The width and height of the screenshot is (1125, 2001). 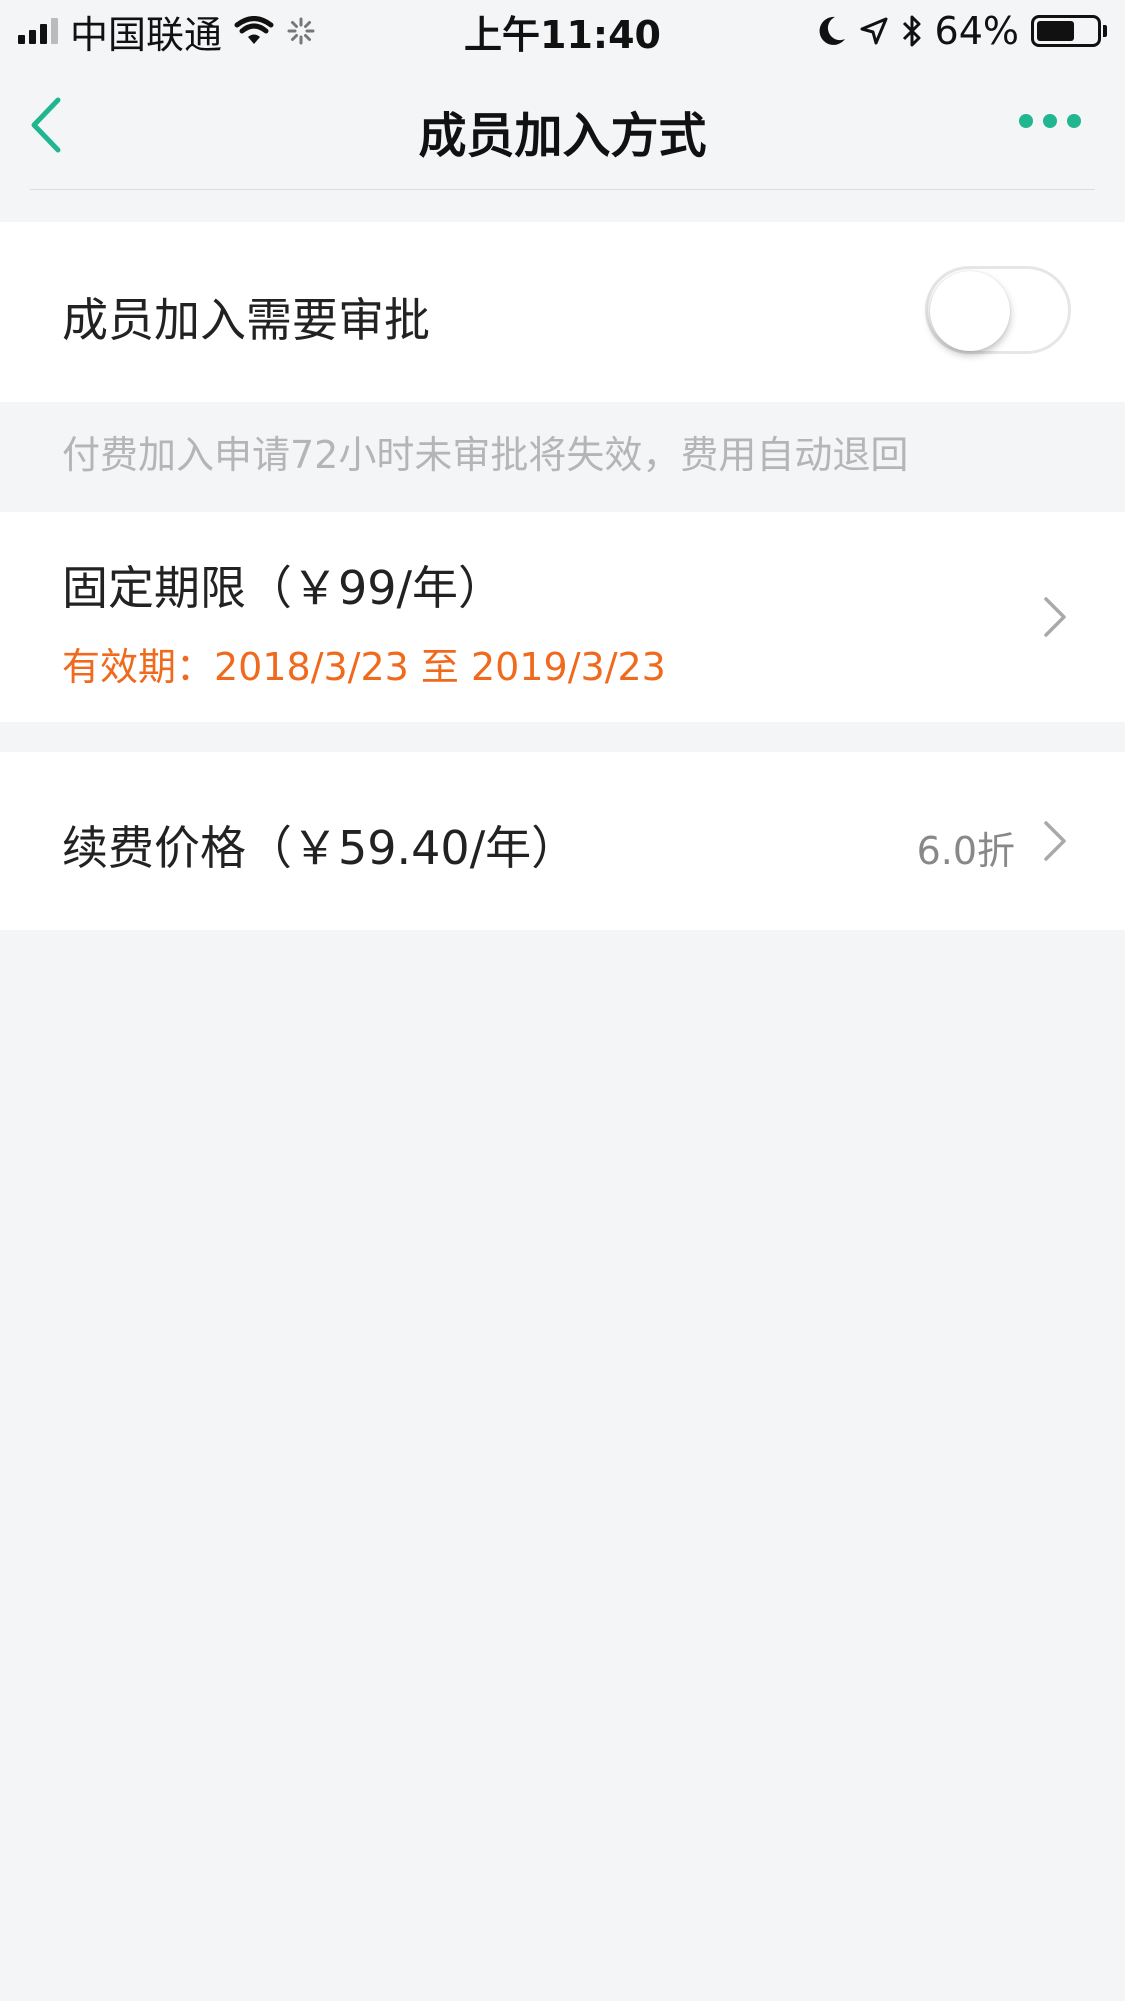 I want to click on renewal-cell: 续费价格（￥59.40/年） 6.0折, so click(x=562, y=841).